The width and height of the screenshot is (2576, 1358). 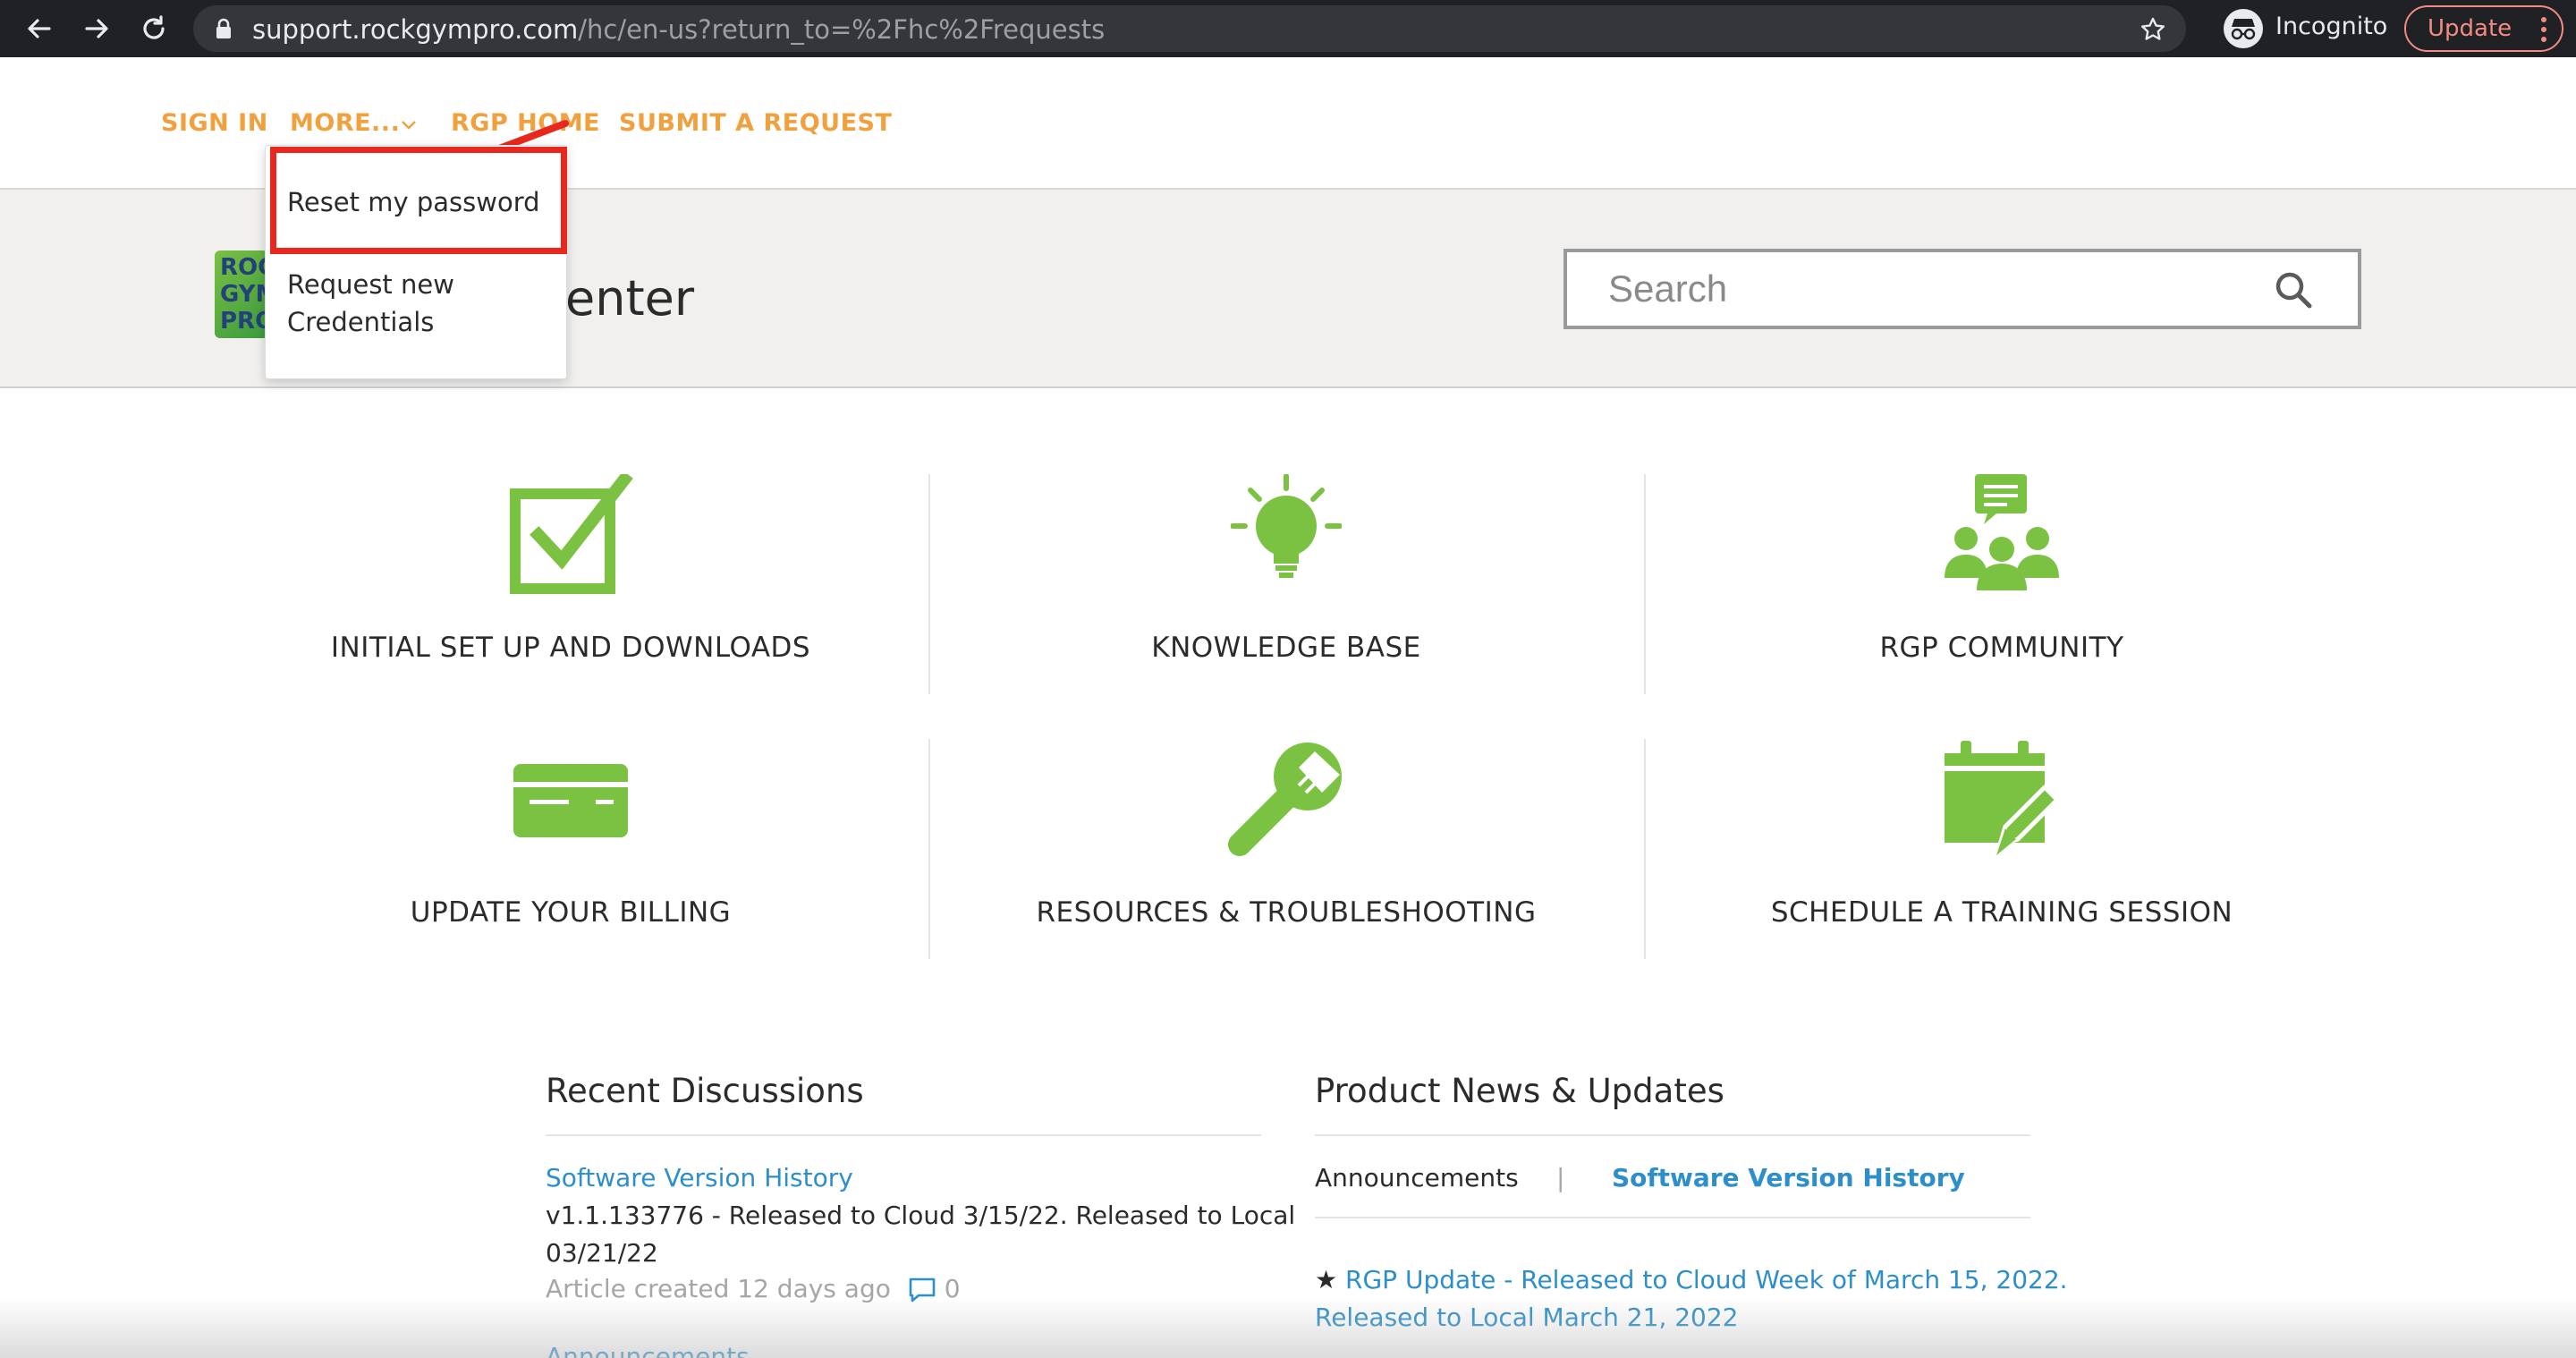 I want to click on star-icon: ★, so click(x=1326, y=1279).